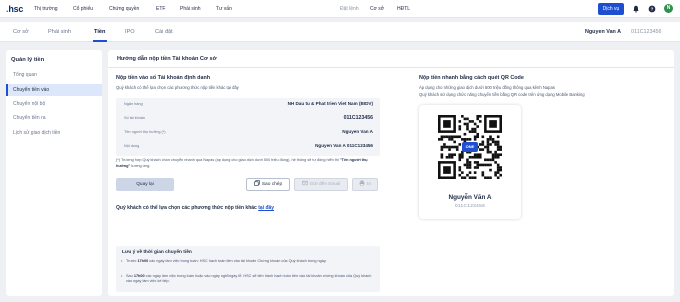 This screenshot has width=680, height=302. I want to click on nav-co-phieu: Cổ phiếu, so click(83, 9).